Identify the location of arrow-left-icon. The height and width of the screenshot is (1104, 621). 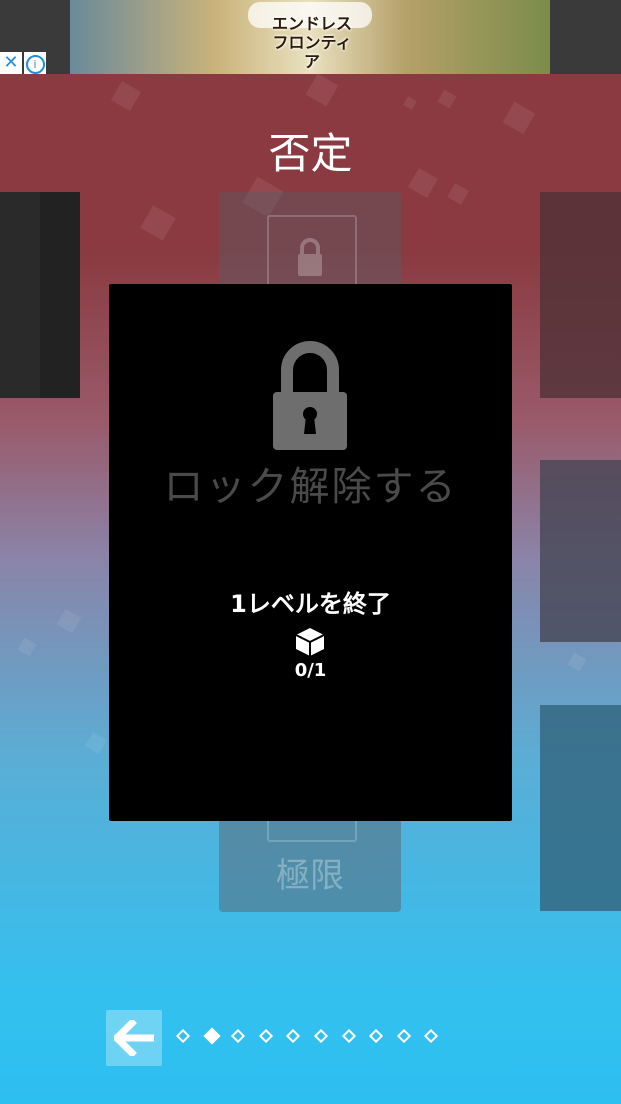
(134, 1038).